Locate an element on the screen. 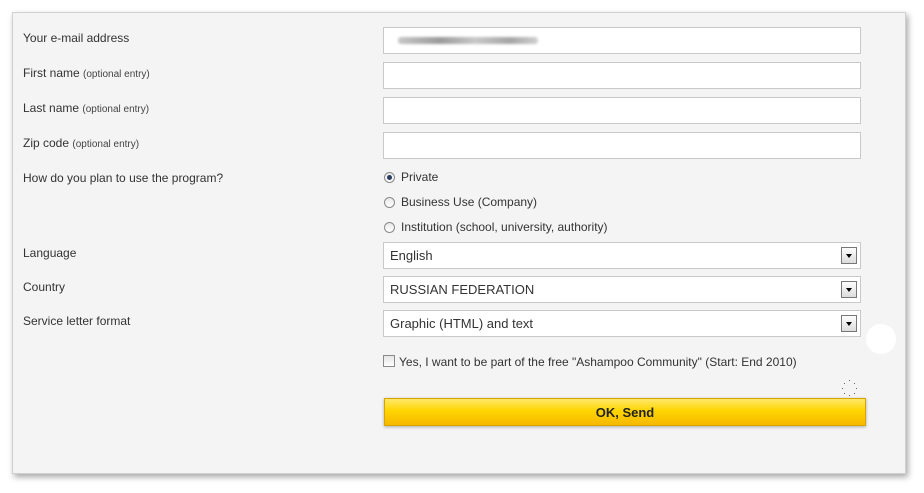 Image resolution: width=924 pixels, height=493 pixels. country-label: Country is located at coordinates (44, 287).